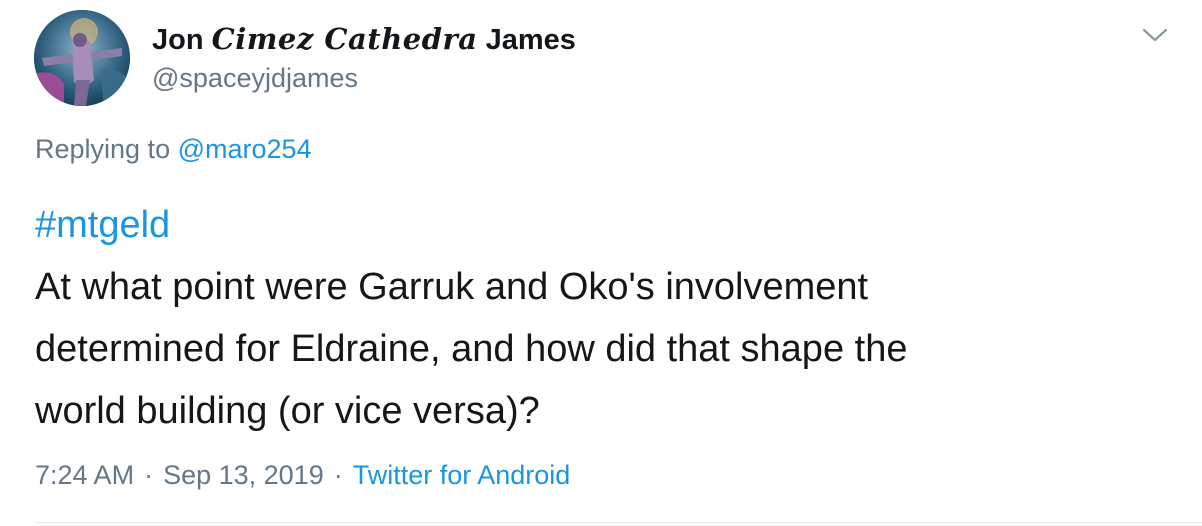 The height and width of the screenshot is (526, 1202). What do you see at coordinates (103, 149) in the screenshot?
I see `replying-to-prefix: Replying to` at bounding box center [103, 149].